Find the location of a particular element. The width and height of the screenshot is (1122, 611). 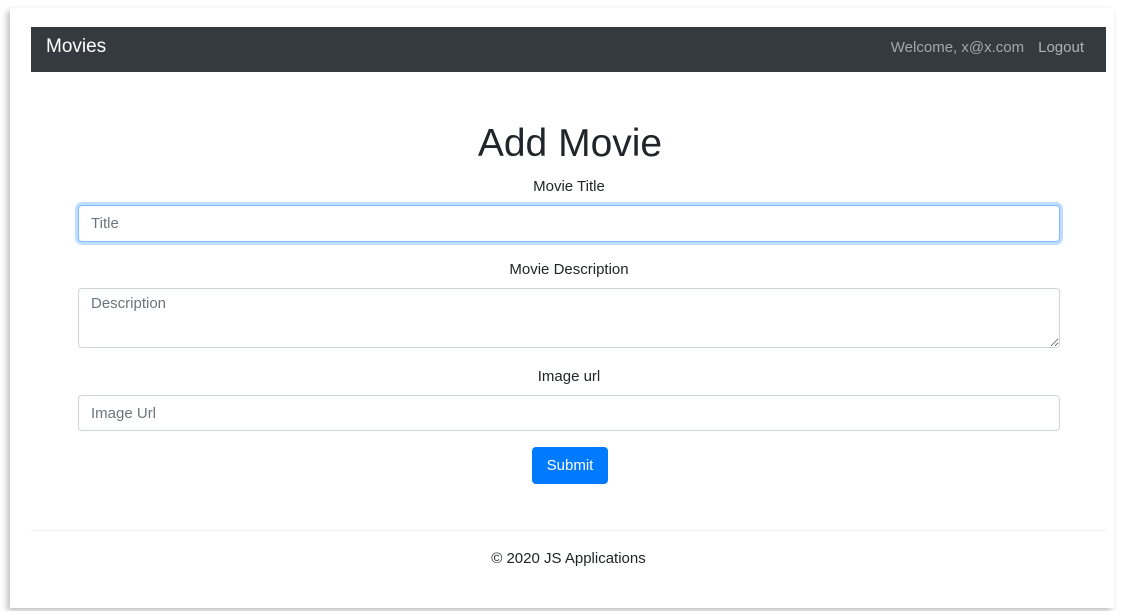

page-title-wrap: Add Movie is located at coordinates (561, 144).